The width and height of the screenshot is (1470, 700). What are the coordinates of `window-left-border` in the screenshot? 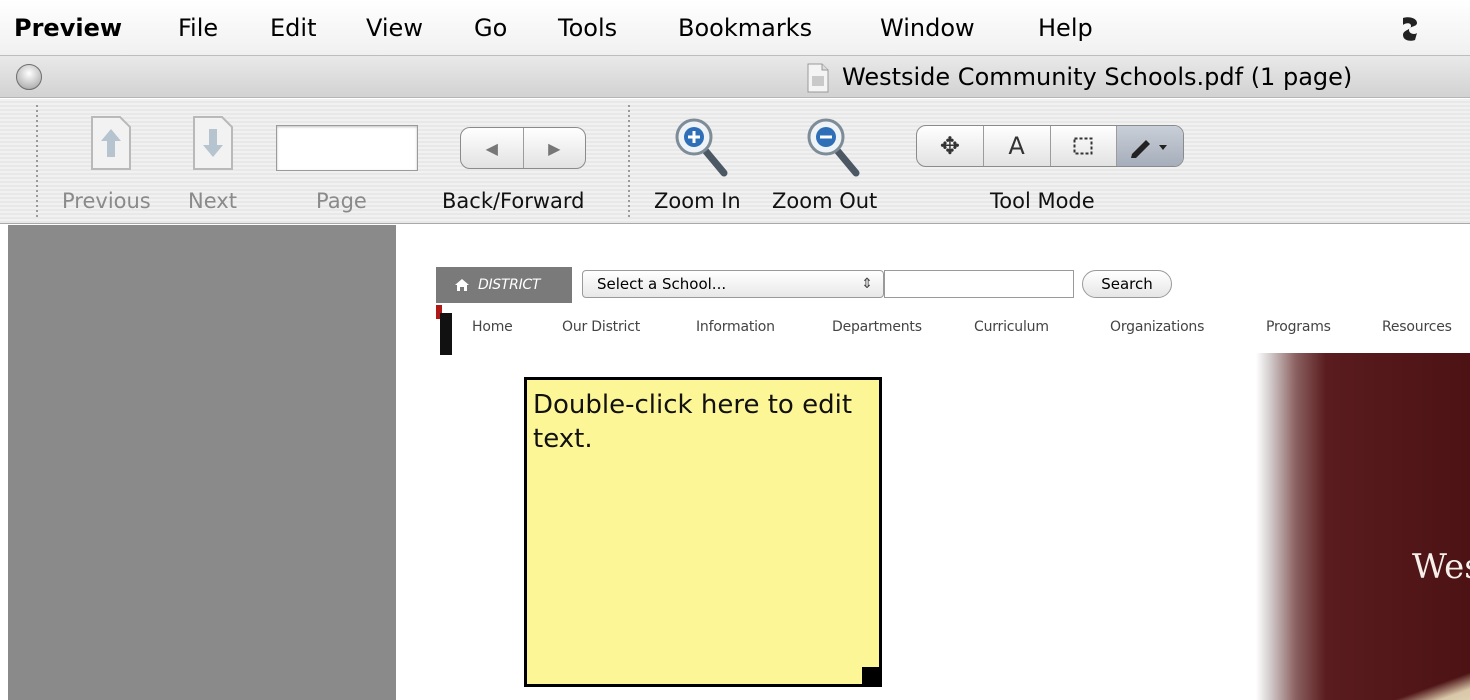 It's located at (4, 462).